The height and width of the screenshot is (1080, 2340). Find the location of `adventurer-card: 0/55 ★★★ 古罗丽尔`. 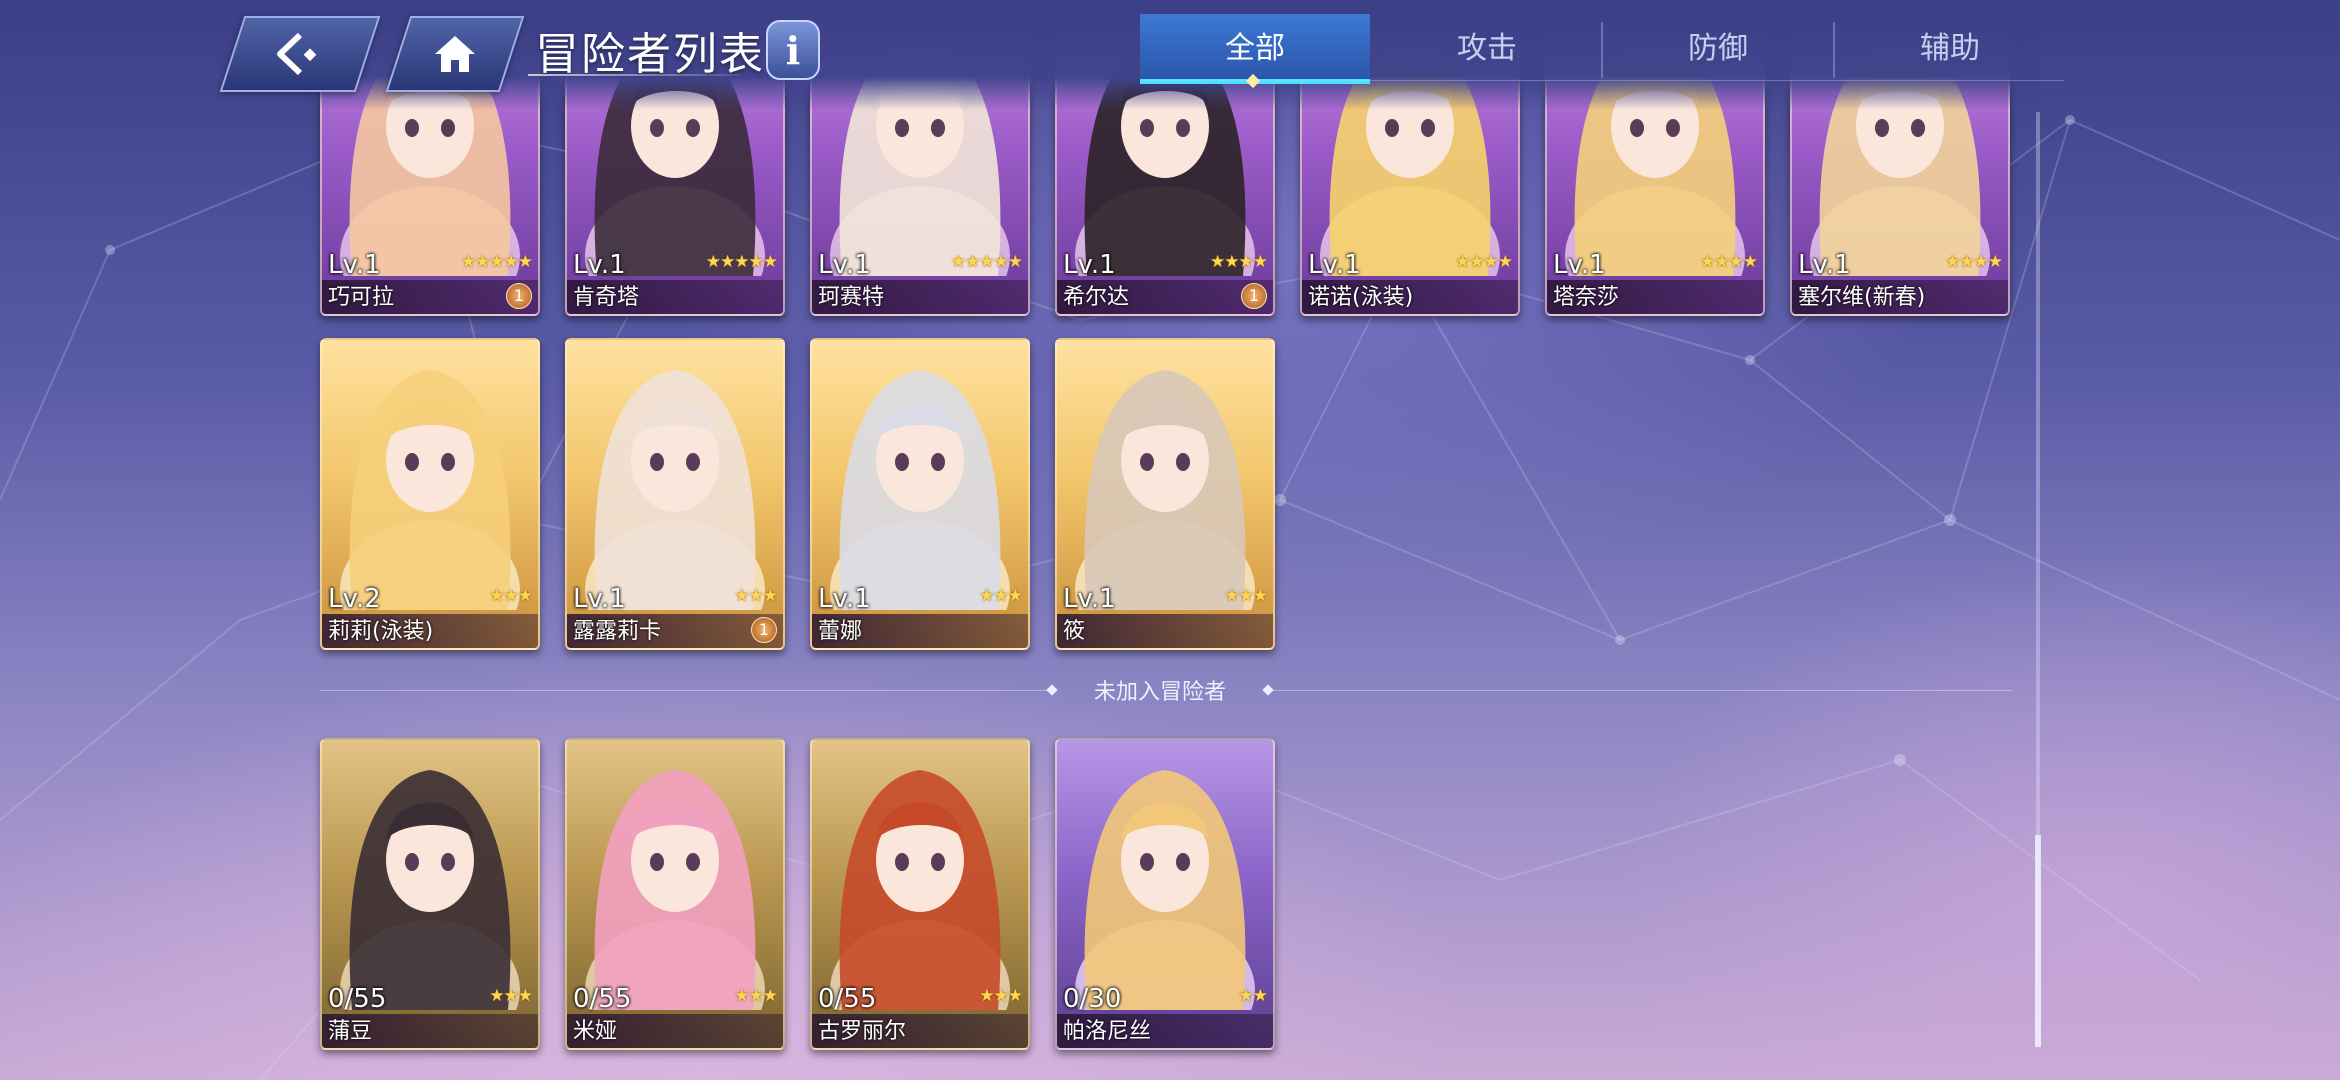

adventurer-card: 0/55 ★★★ 古罗丽尔 is located at coordinates (920, 894).